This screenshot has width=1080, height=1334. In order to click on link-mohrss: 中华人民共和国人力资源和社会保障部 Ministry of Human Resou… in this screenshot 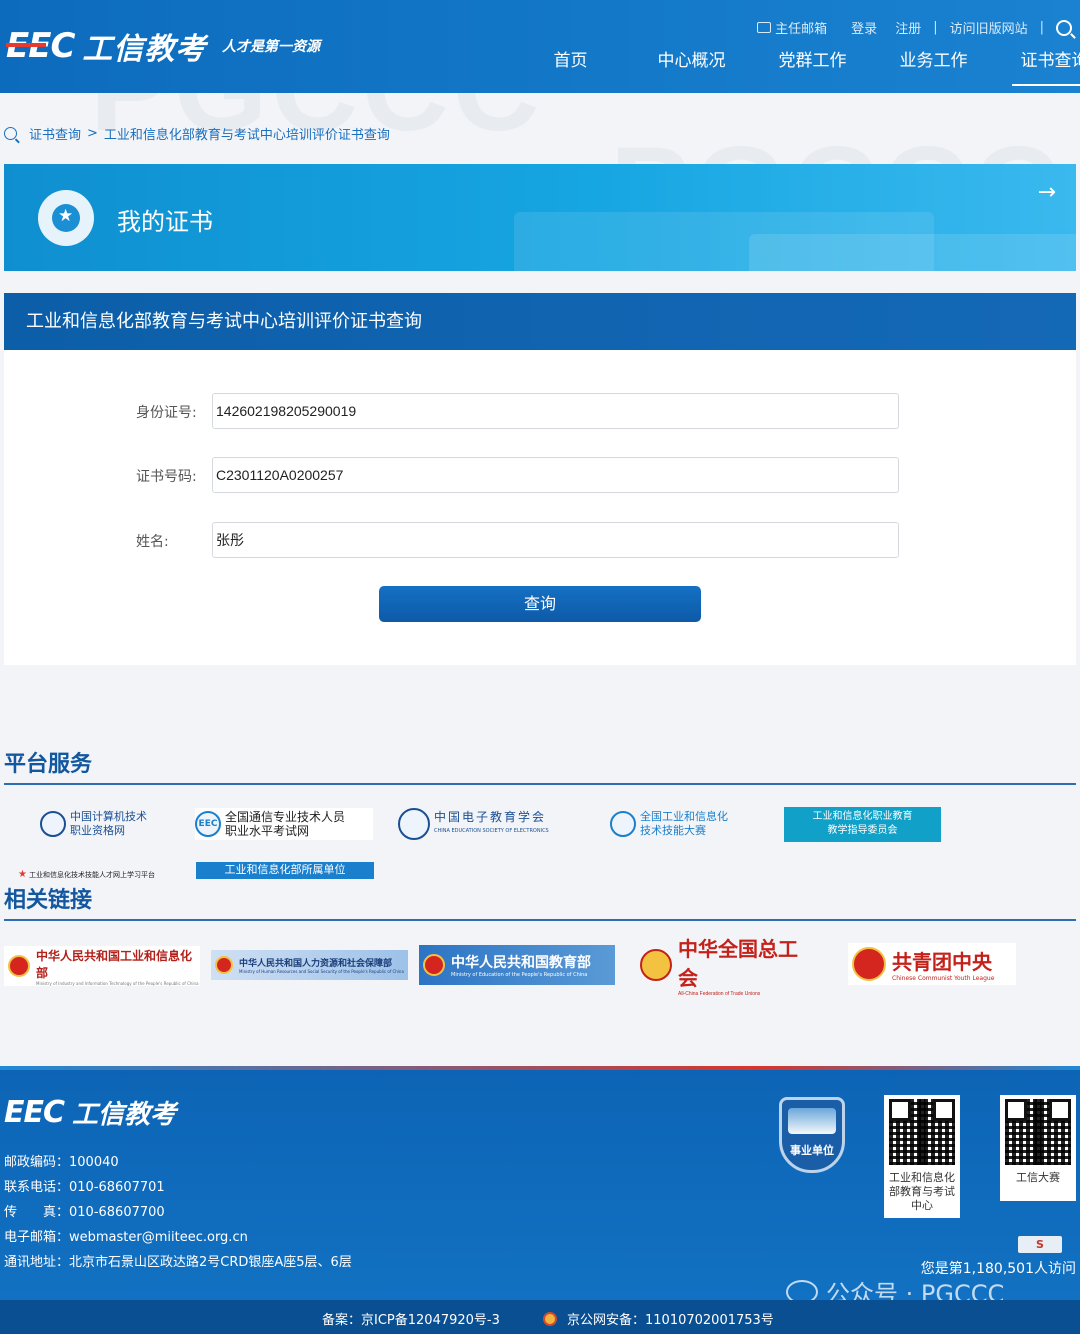, I will do `click(309, 965)`.